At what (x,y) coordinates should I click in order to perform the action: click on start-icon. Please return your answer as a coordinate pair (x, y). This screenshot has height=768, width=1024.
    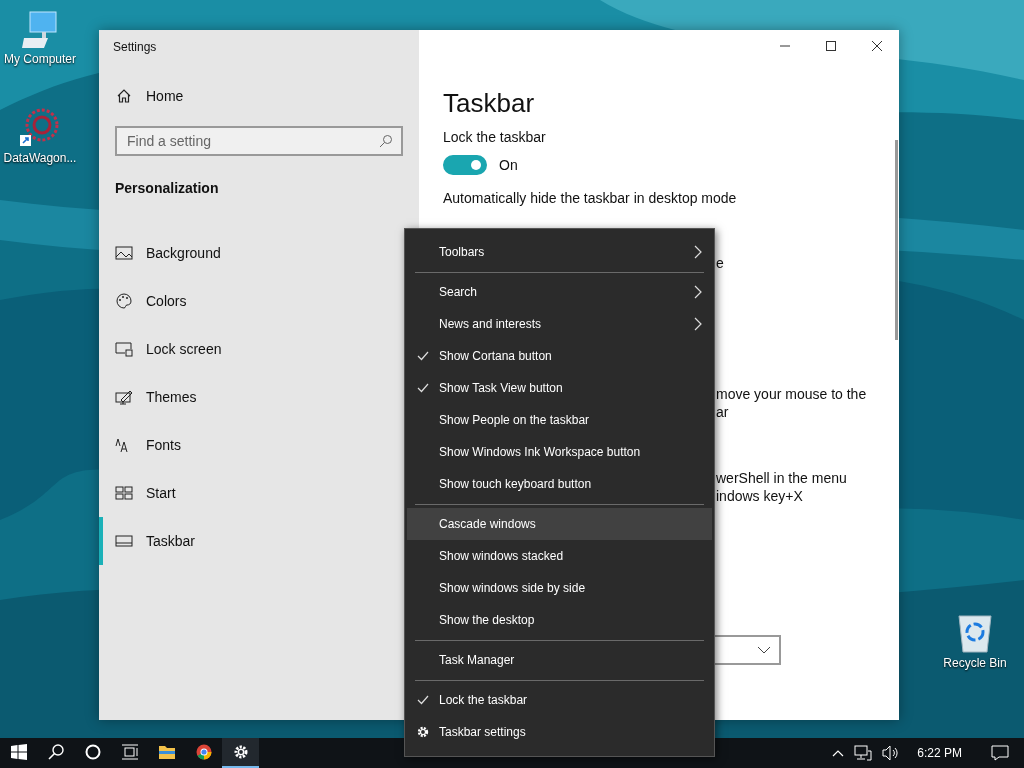
    Looking at the image, I should click on (124, 493).